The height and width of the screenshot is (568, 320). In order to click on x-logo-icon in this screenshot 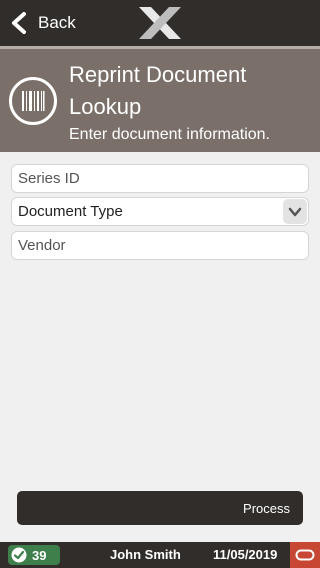, I will do `click(160, 23)`.